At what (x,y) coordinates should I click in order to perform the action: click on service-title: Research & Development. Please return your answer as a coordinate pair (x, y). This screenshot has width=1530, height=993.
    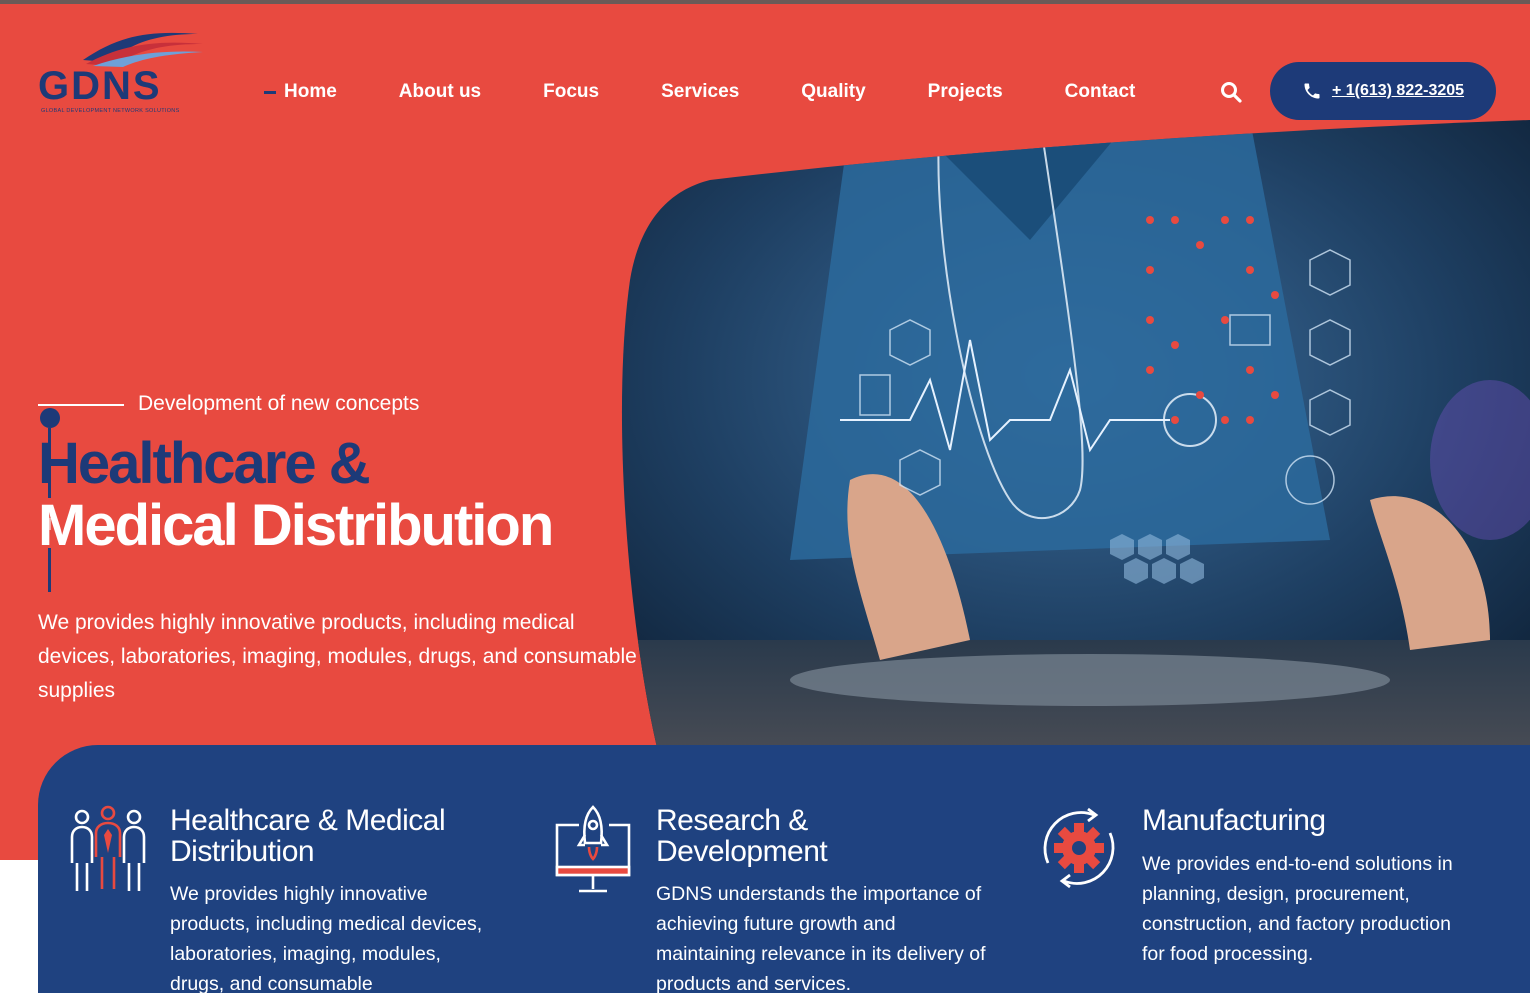
    Looking at the image, I should click on (742, 836).